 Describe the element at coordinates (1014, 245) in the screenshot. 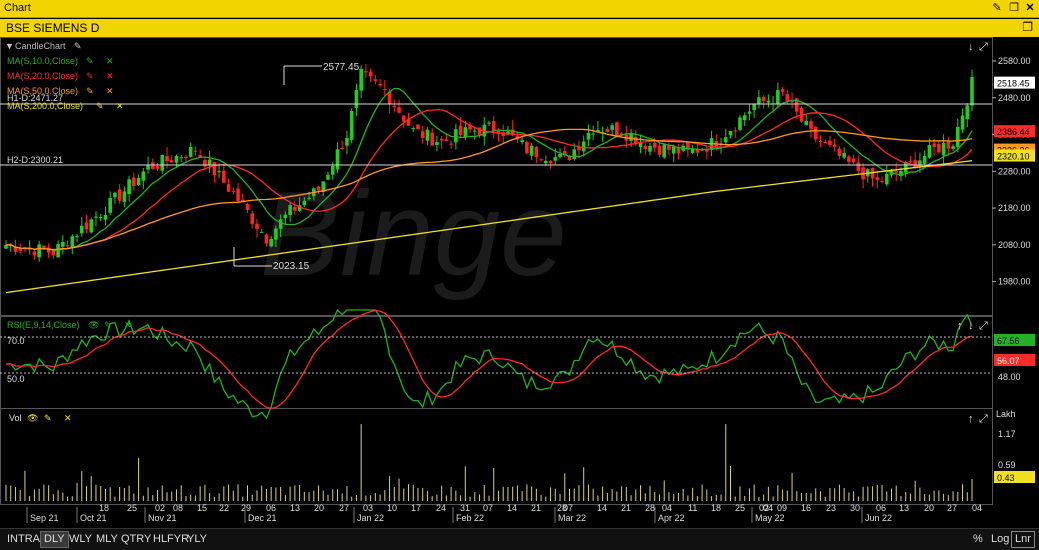

I see `price-axis-label: 2080.00` at that location.